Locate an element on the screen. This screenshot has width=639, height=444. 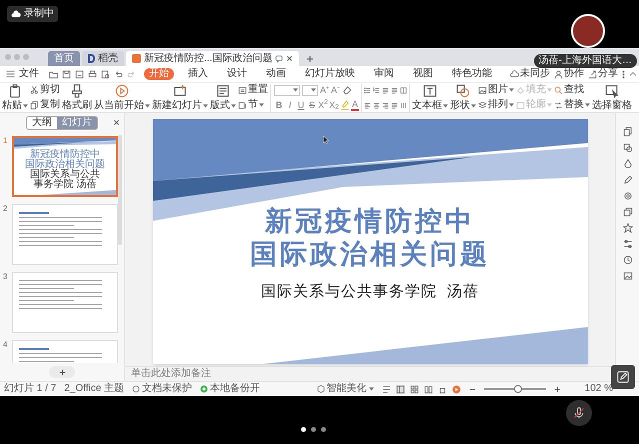
notes-field: 单击此处添加备注 is located at coordinates (171, 374).